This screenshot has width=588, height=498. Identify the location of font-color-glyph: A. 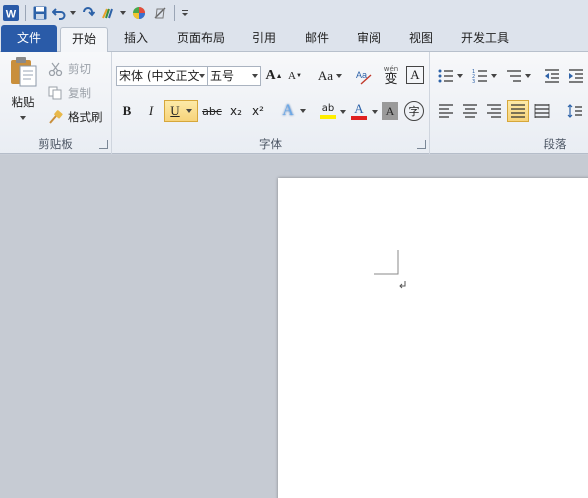
(359, 108).